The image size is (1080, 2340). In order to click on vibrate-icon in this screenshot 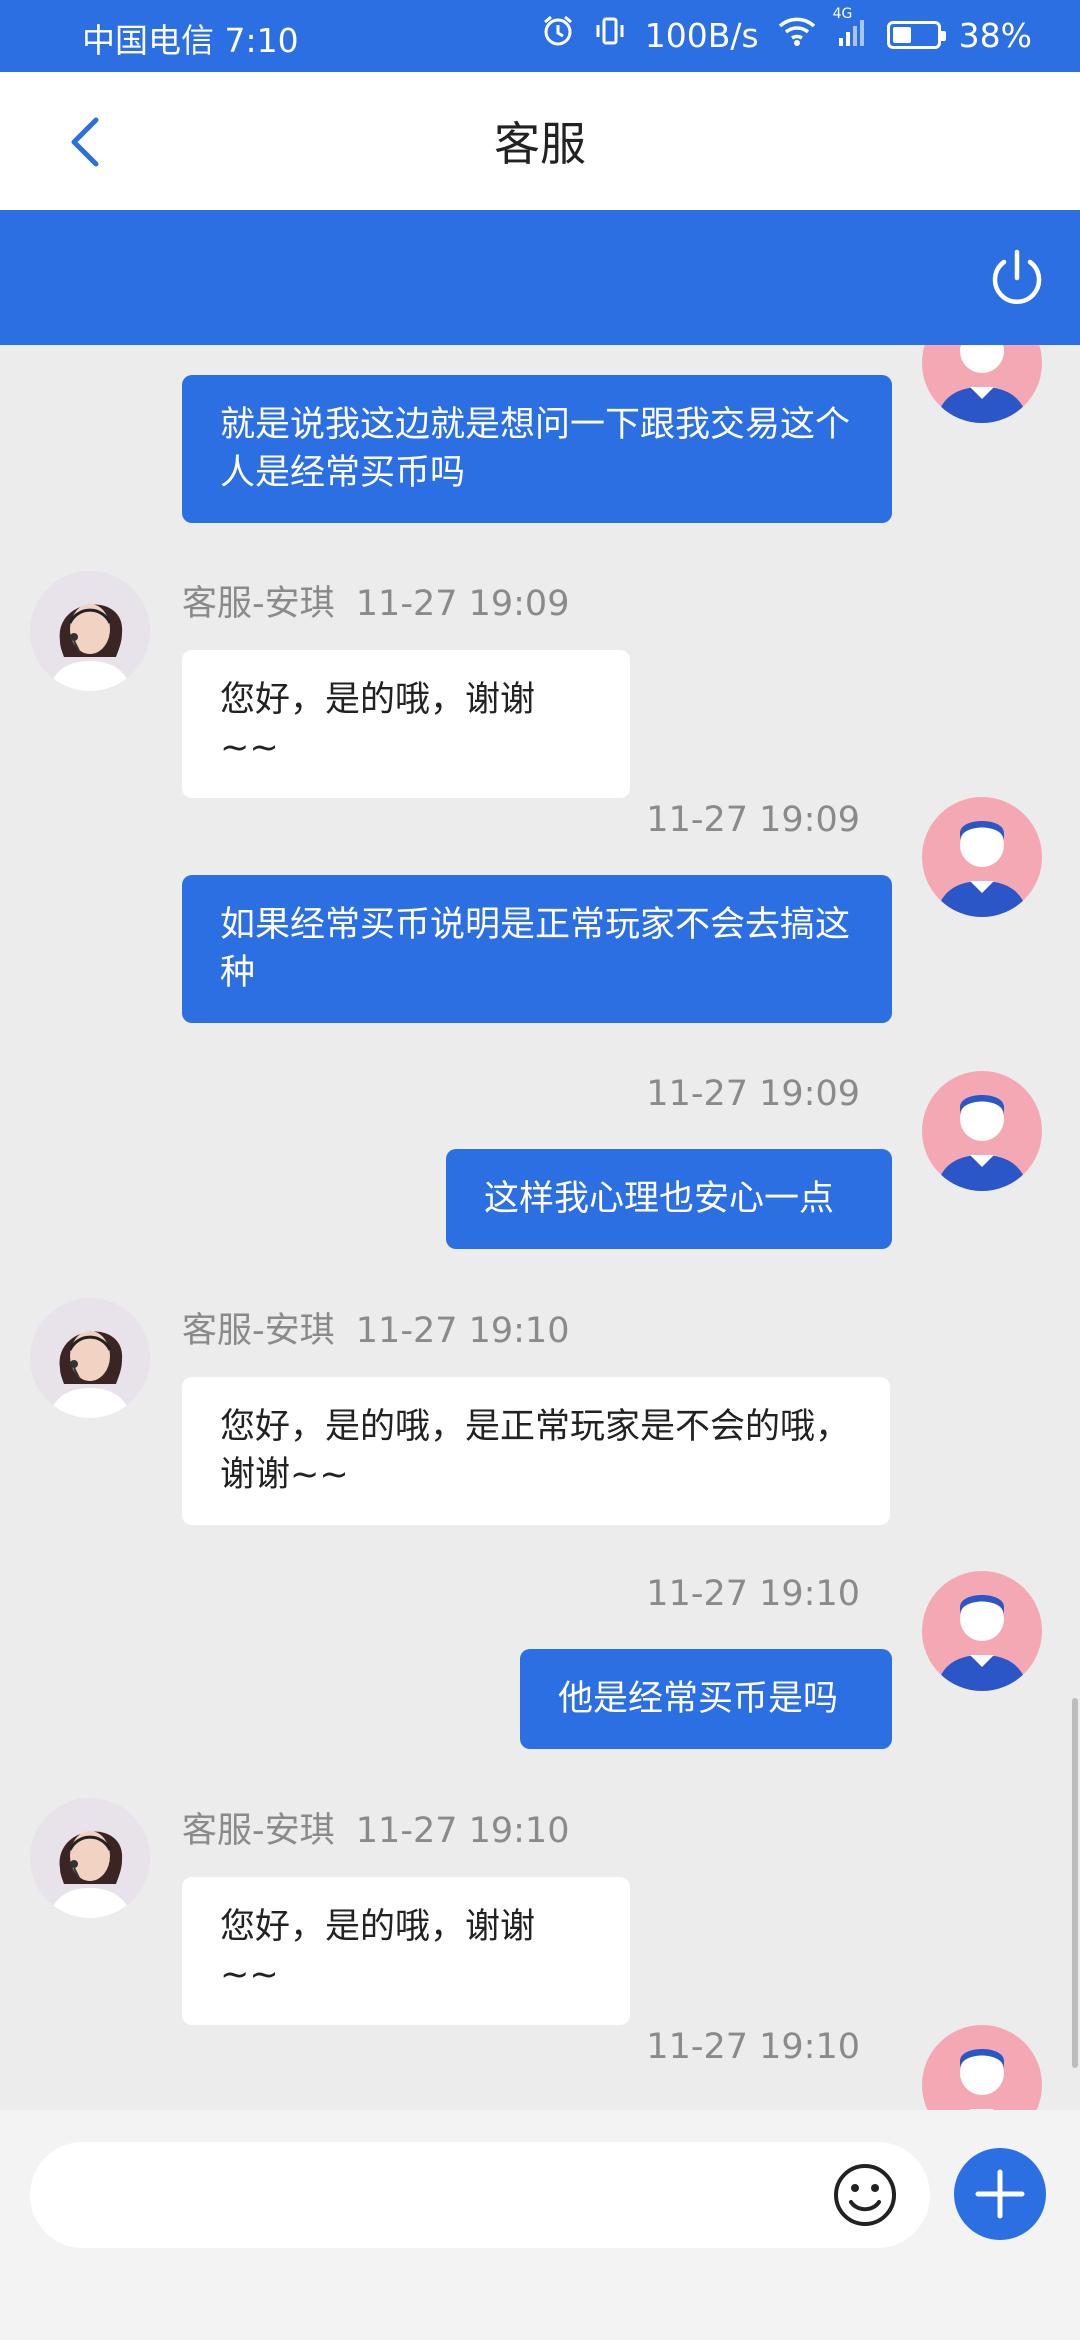, I will do `click(610, 35)`.